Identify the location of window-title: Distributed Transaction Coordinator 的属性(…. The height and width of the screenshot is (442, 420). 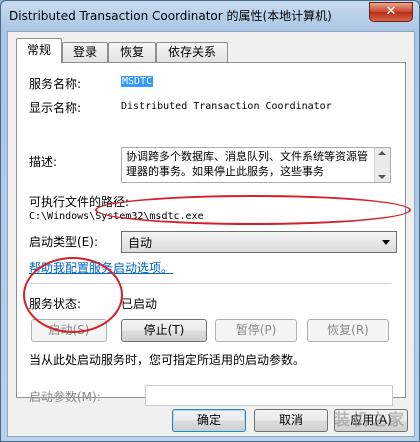
(170, 16).